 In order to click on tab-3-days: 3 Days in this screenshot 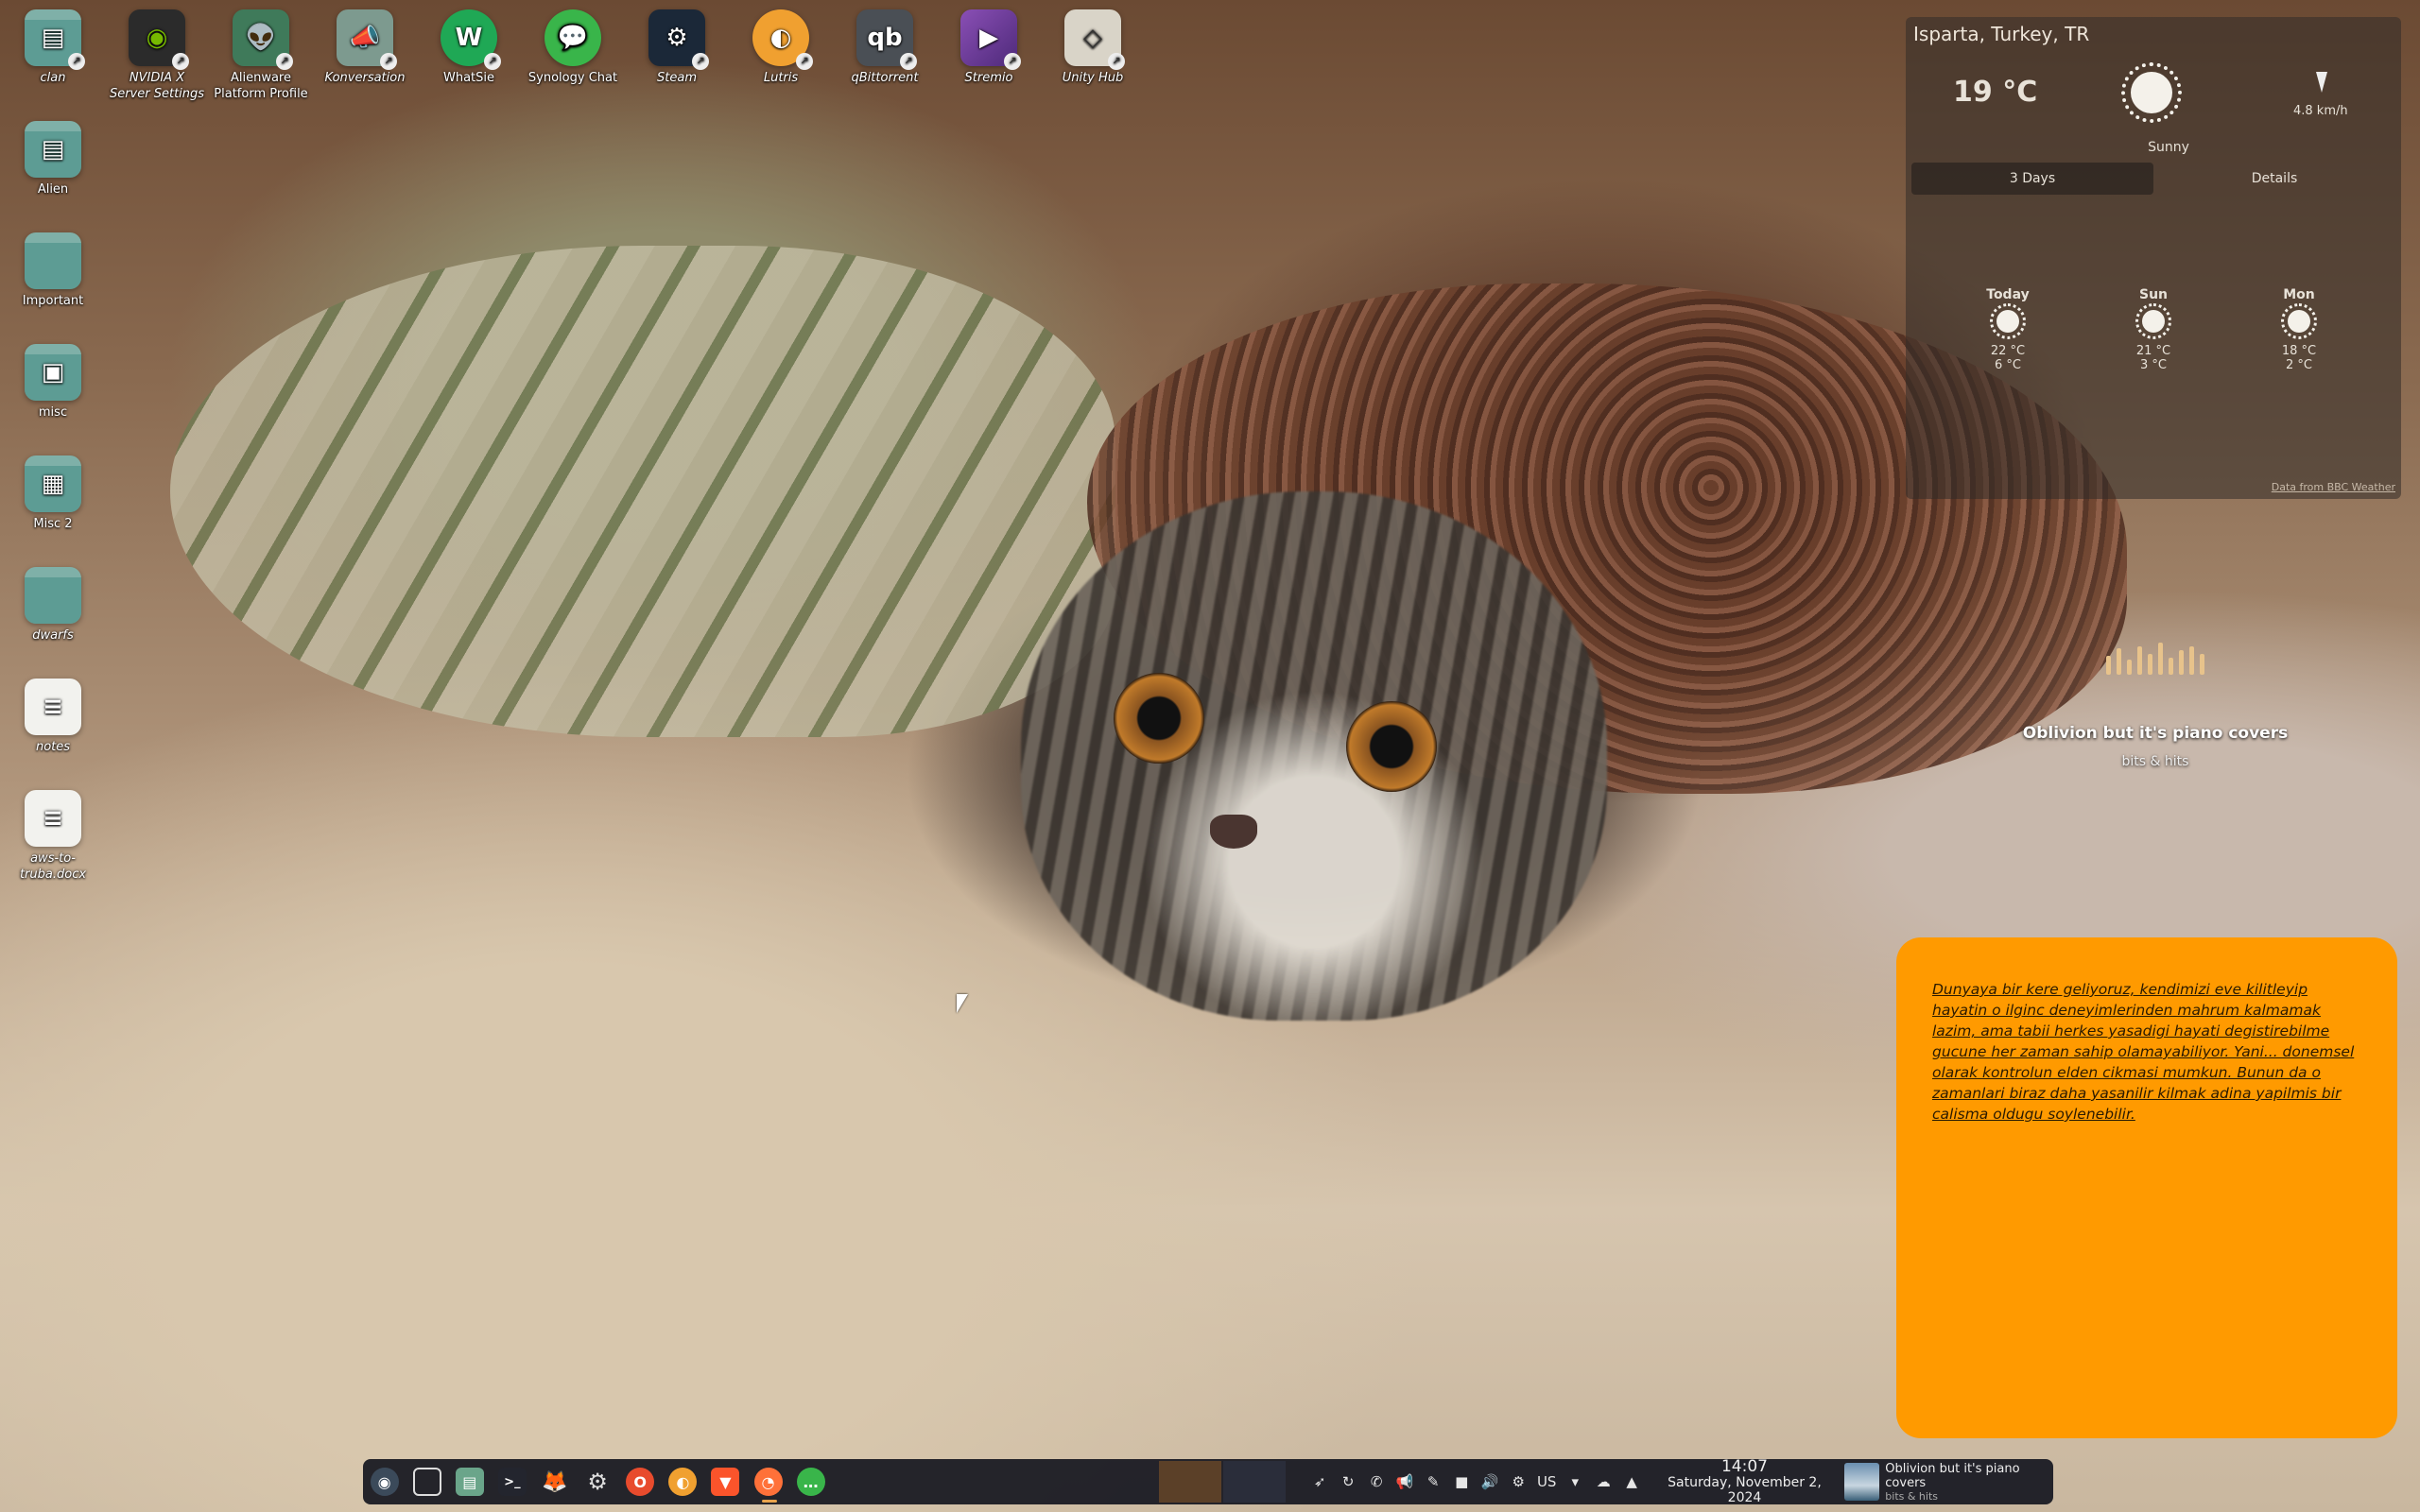, I will do `click(2032, 179)`.